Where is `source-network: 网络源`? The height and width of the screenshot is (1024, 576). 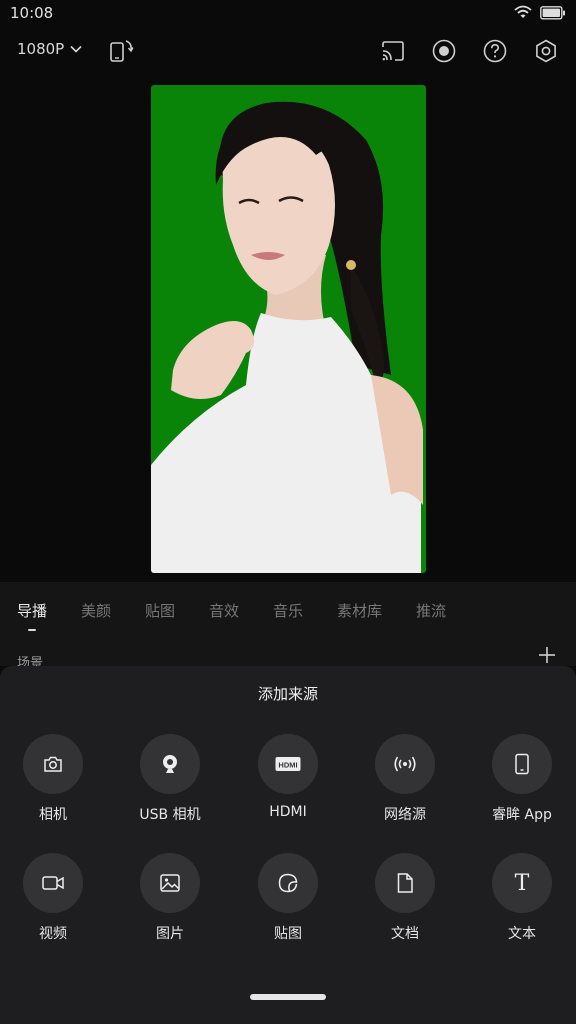 source-network: 网络源 is located at coordinates (405, 779).